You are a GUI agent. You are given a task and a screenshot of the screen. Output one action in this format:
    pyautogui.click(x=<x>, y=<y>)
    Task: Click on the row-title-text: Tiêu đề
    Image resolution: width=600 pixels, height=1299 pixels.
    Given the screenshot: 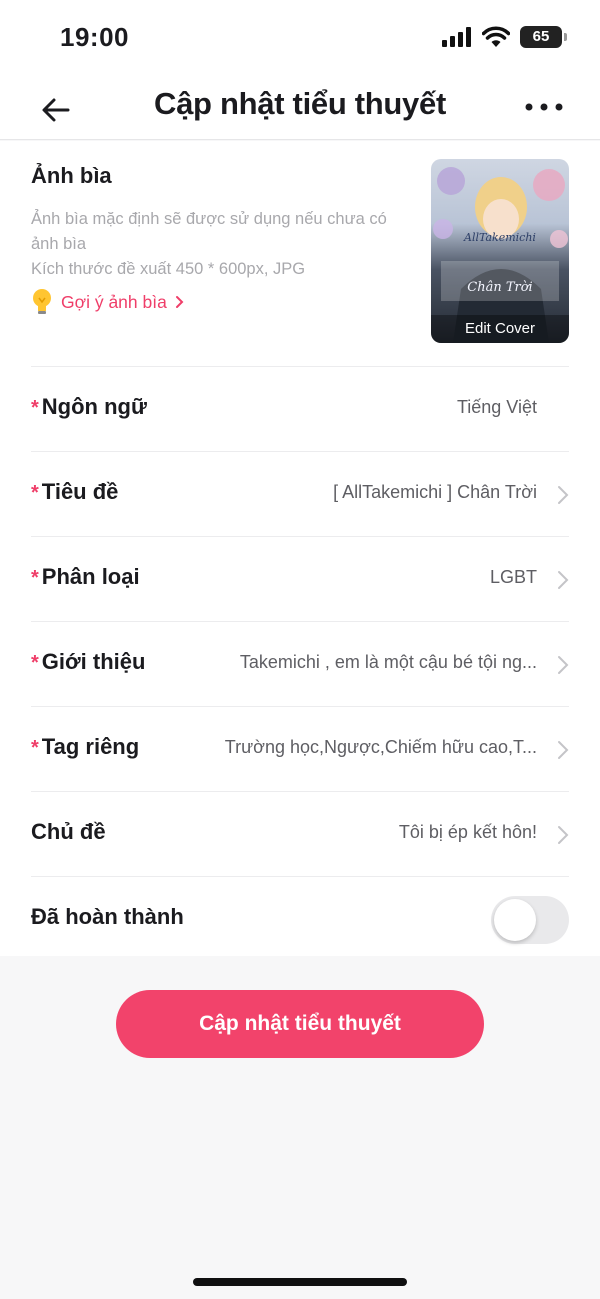 What is the action you would take?
    pyautogui.click(x=80, y=491)
    